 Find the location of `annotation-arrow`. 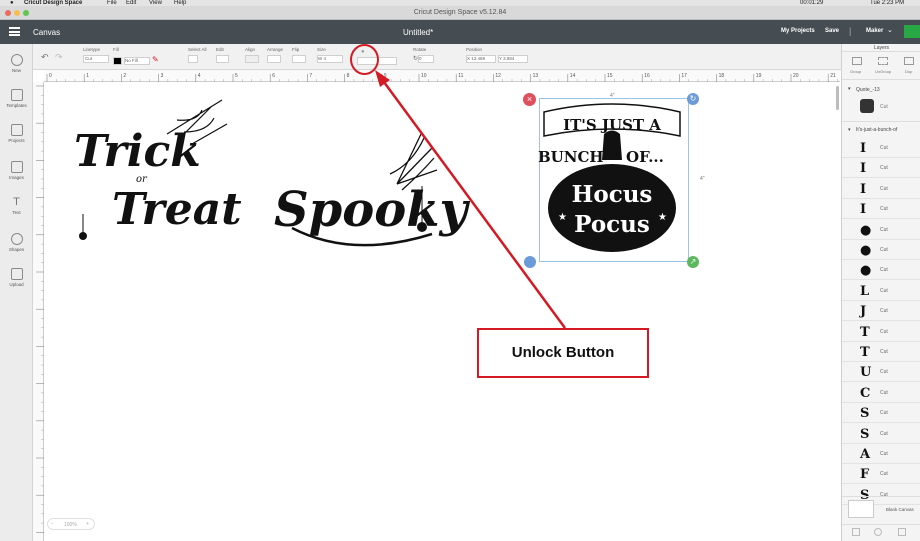

annotation-arrow is located at coordinates (471, 199).